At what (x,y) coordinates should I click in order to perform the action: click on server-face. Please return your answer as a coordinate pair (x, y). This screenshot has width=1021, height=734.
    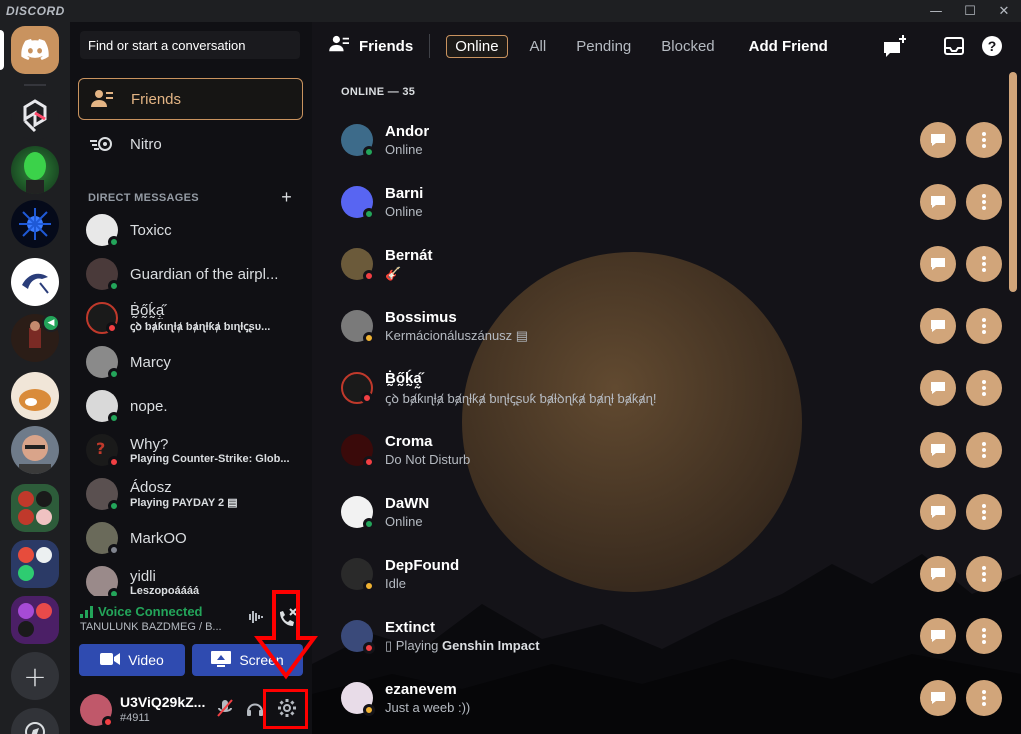
    Looking at the image, I should click on (35, 450).